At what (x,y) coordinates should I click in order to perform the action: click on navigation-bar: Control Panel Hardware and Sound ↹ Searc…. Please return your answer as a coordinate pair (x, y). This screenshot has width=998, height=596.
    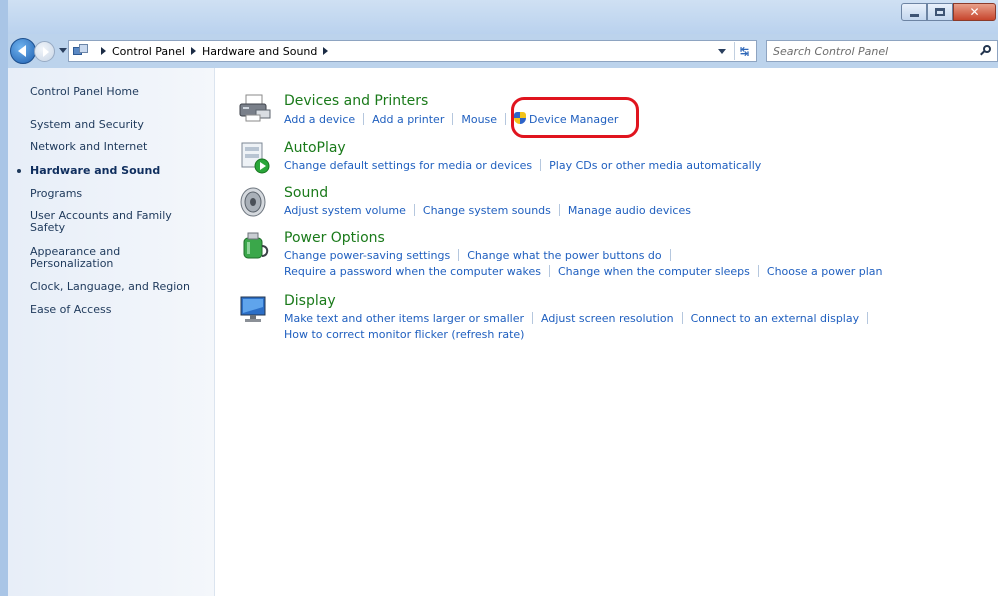
    Looking at the image, I should click on (503, 51).